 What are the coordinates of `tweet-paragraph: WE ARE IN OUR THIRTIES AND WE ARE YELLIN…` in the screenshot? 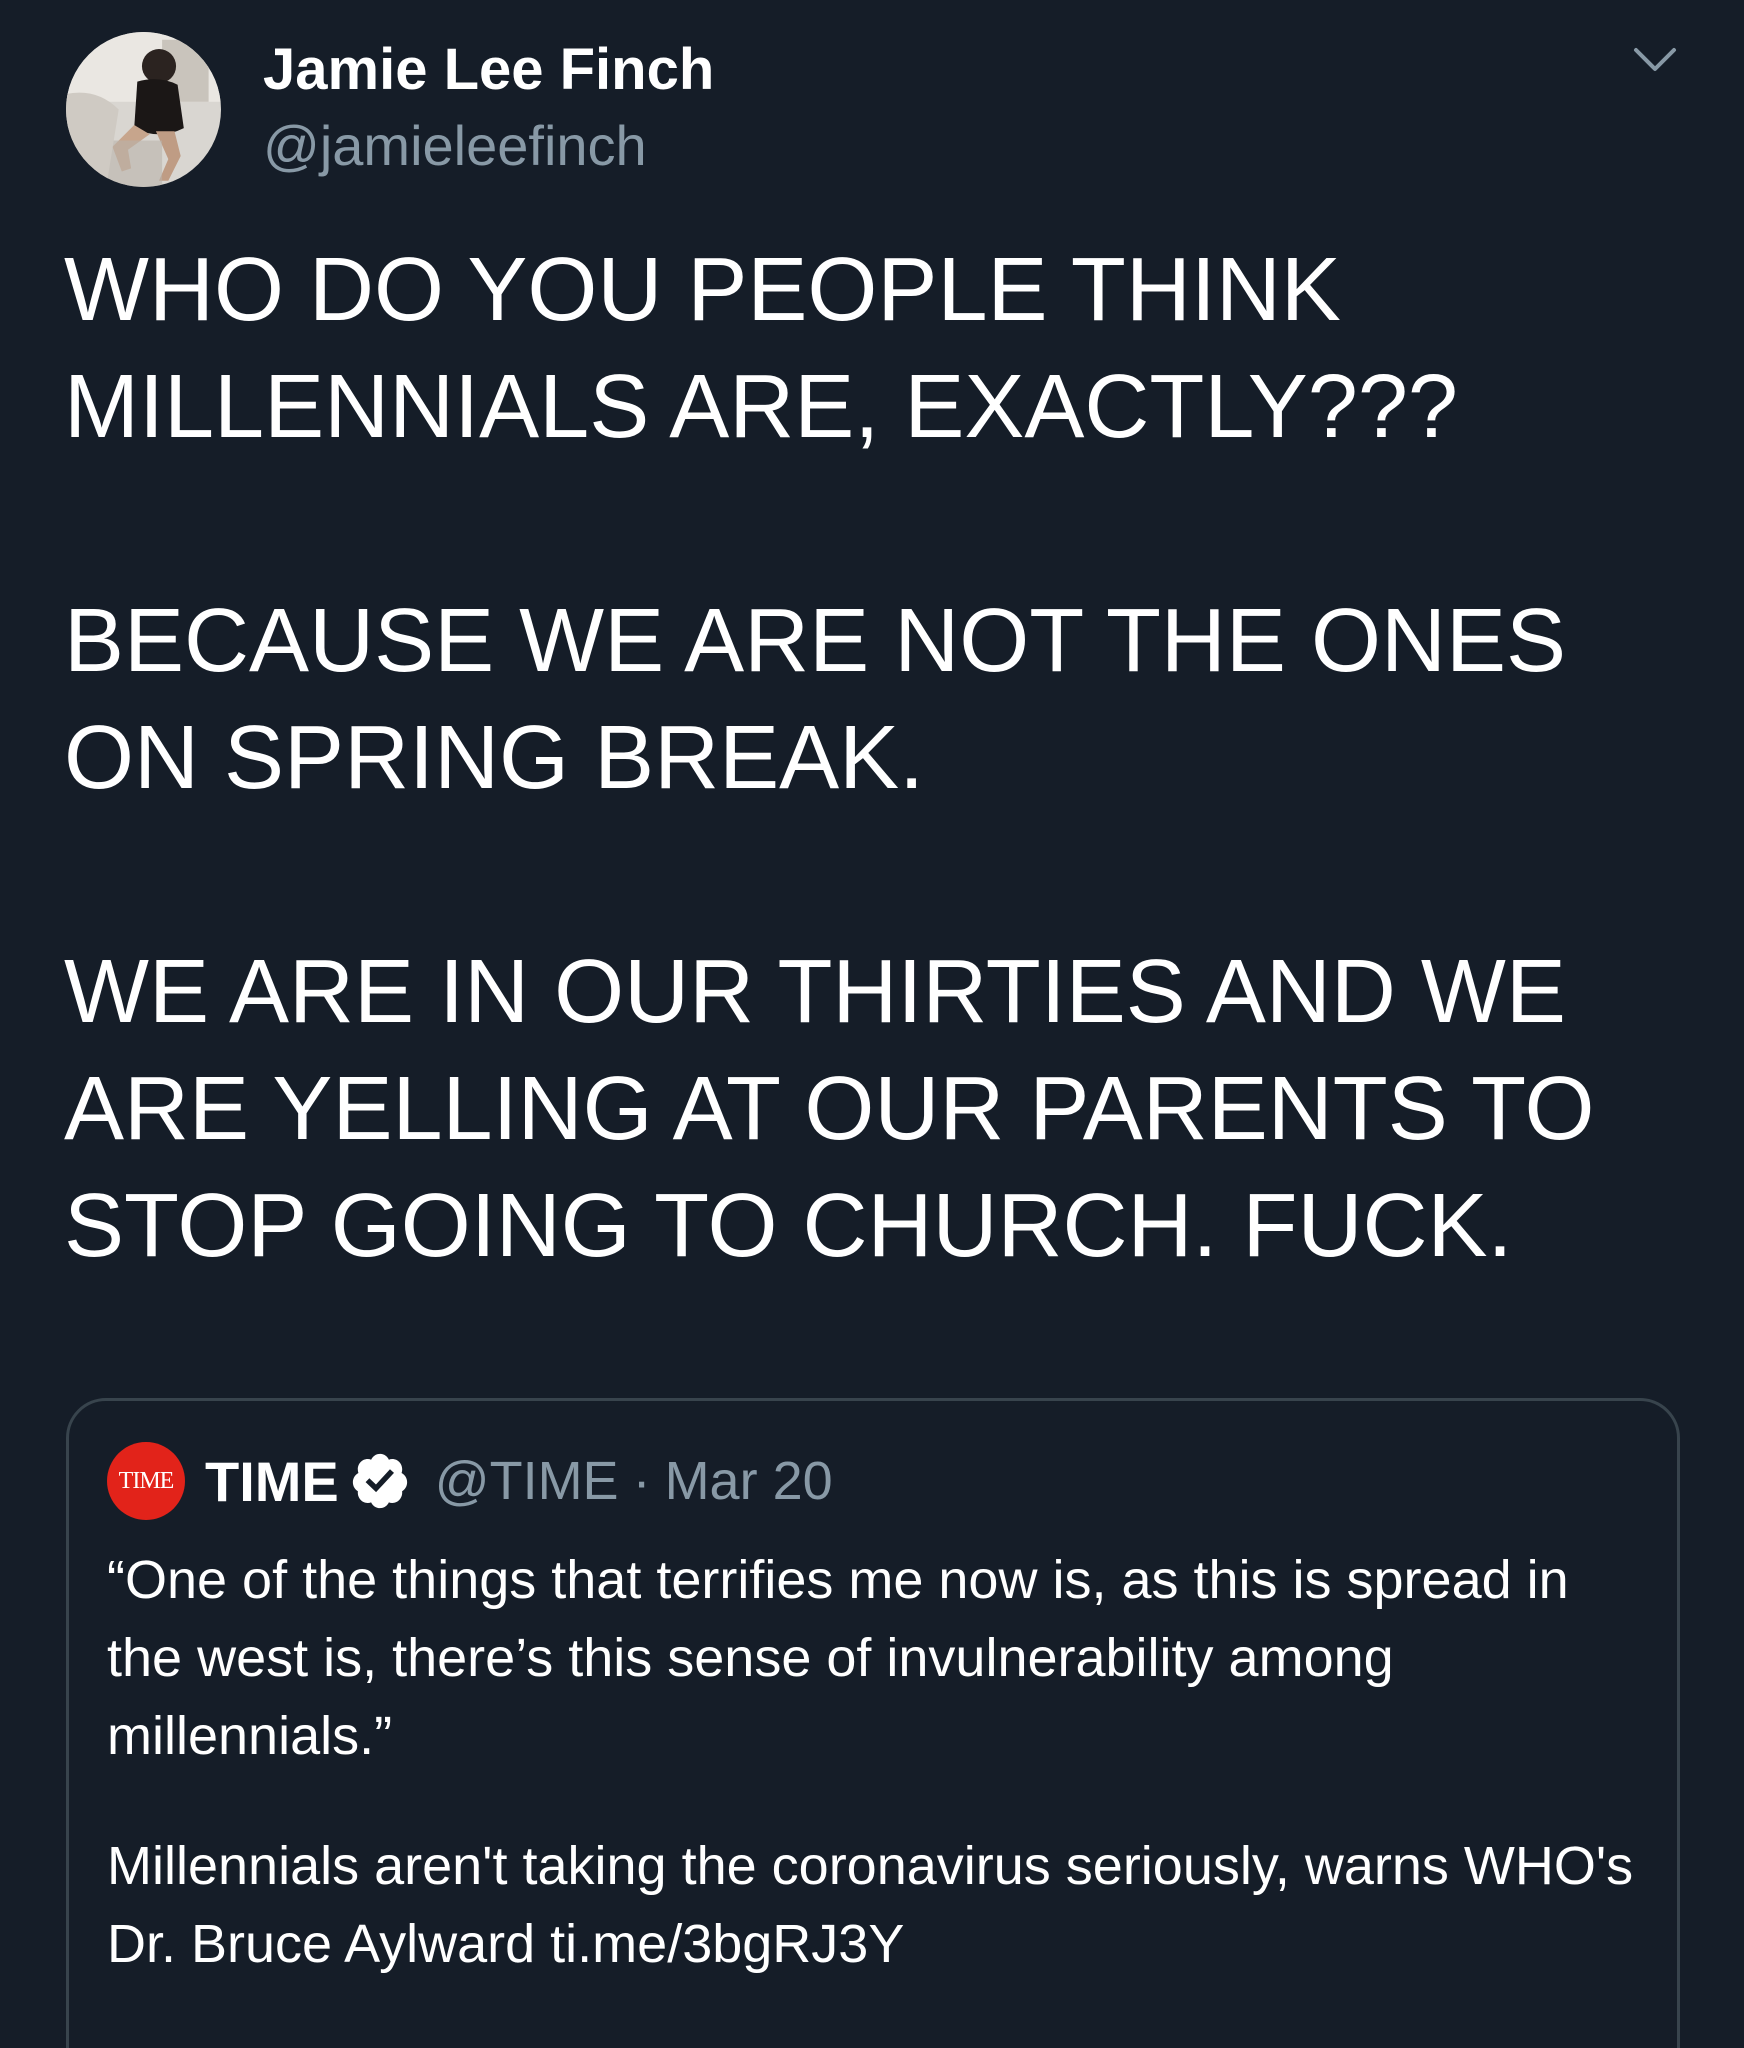 It's located at (829, 1109).